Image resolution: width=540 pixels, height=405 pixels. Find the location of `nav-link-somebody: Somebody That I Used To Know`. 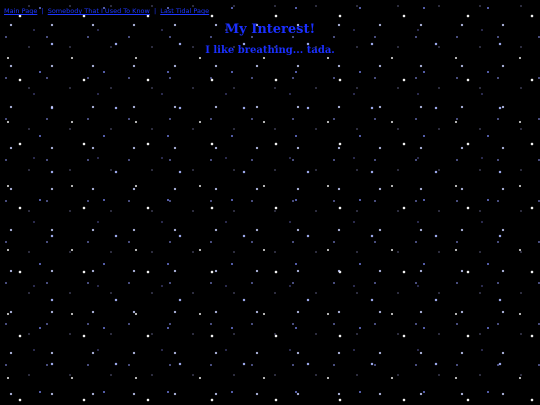

nav-link-somebody: Somebody That I Used To Know is located at coordinates (99, 11).